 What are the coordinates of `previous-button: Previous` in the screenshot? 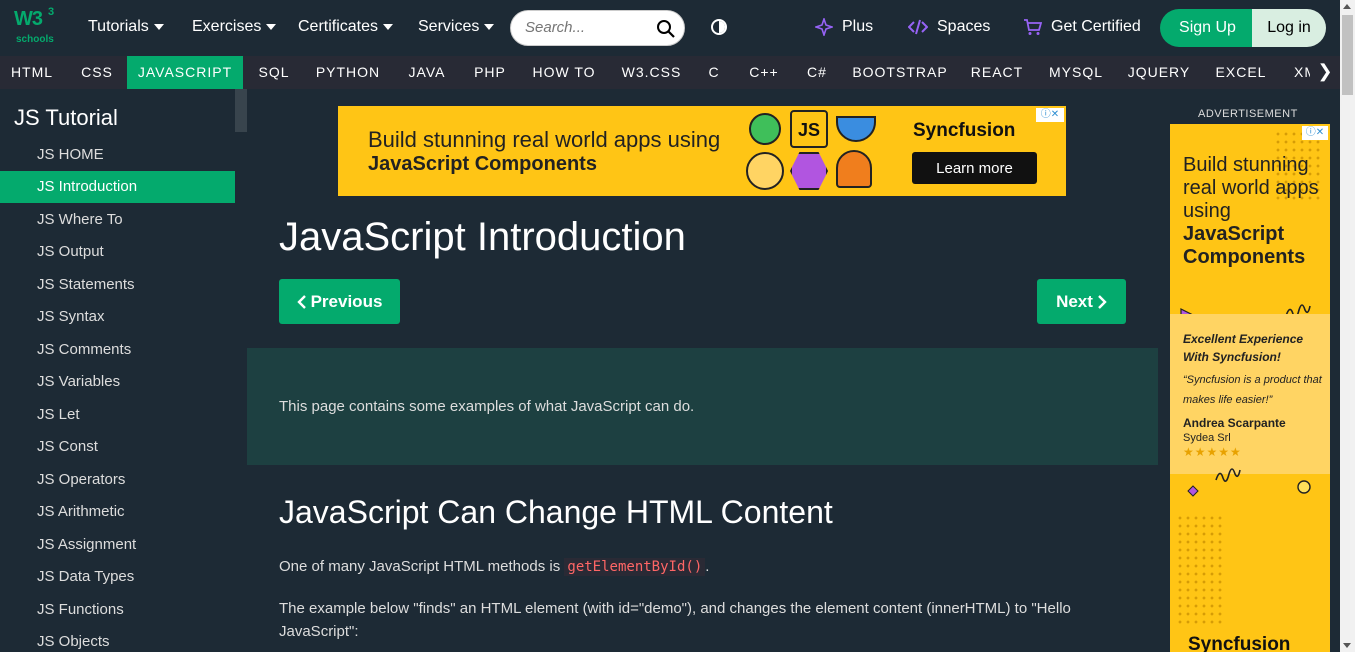 It's located at (339, 301).